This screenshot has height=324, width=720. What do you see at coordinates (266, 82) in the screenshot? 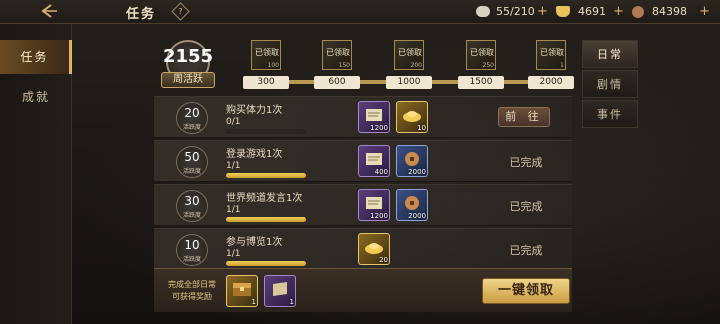
I see `milestone-threshold: 300` at bounding box center [266, 82].